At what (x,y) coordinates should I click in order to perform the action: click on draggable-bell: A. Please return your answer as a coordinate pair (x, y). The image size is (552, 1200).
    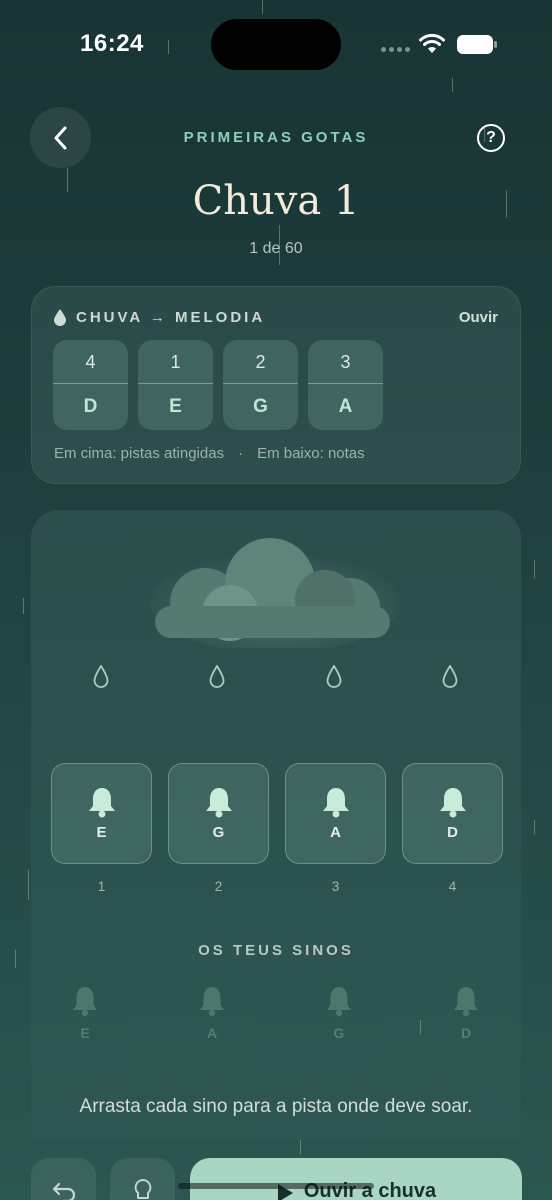
    Looking at the image, I should click on (212, 1013).